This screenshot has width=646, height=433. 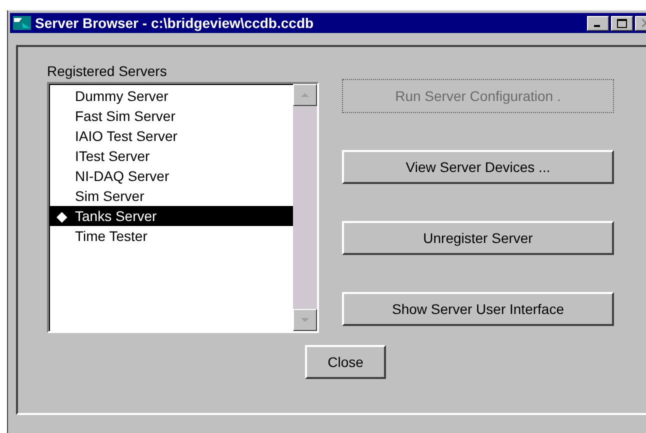 I want to click on scroll-up-button, so click(x=305, y=95).